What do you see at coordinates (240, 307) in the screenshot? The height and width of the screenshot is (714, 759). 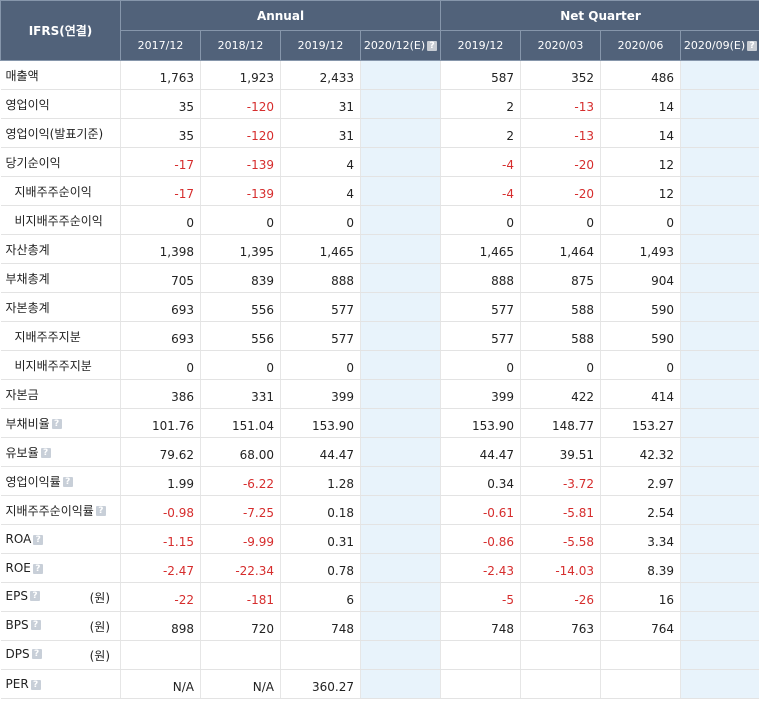 I see `value-cell: 556` at bounding box center [240, 307].